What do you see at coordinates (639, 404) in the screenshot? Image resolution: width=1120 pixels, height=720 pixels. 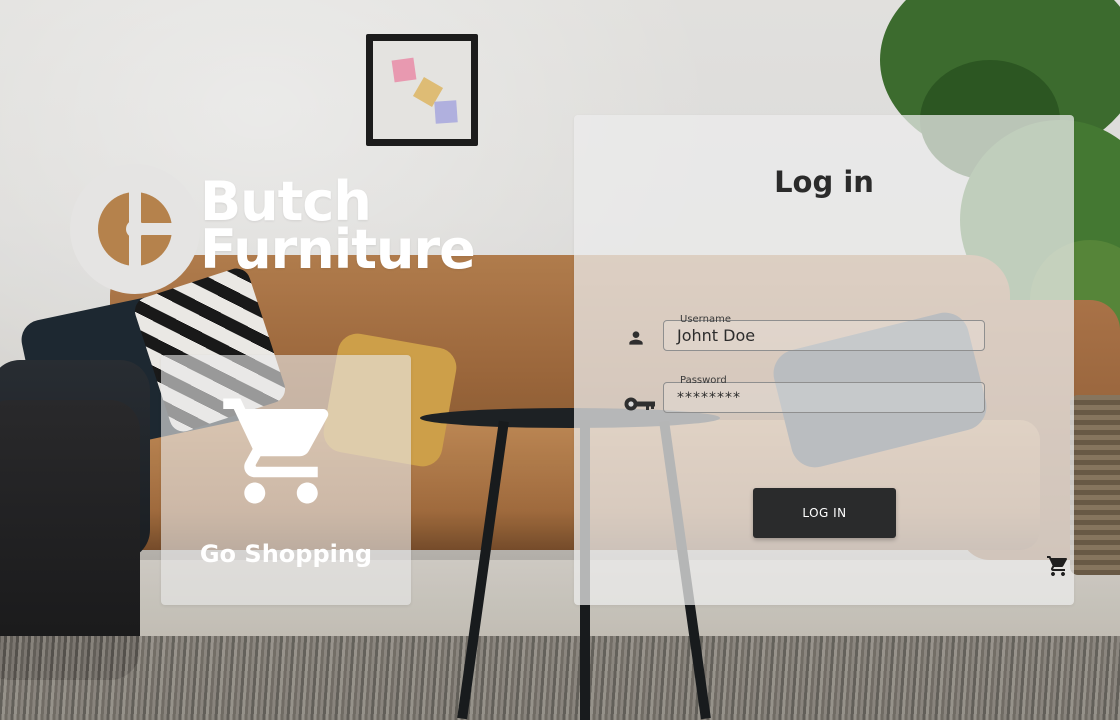 I see `key-icon` at bounding box center [639, 404].